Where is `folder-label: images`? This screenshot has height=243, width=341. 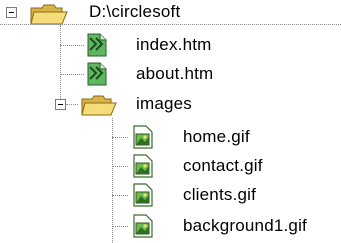
folder-label: images is located at coordinates (164, 103).